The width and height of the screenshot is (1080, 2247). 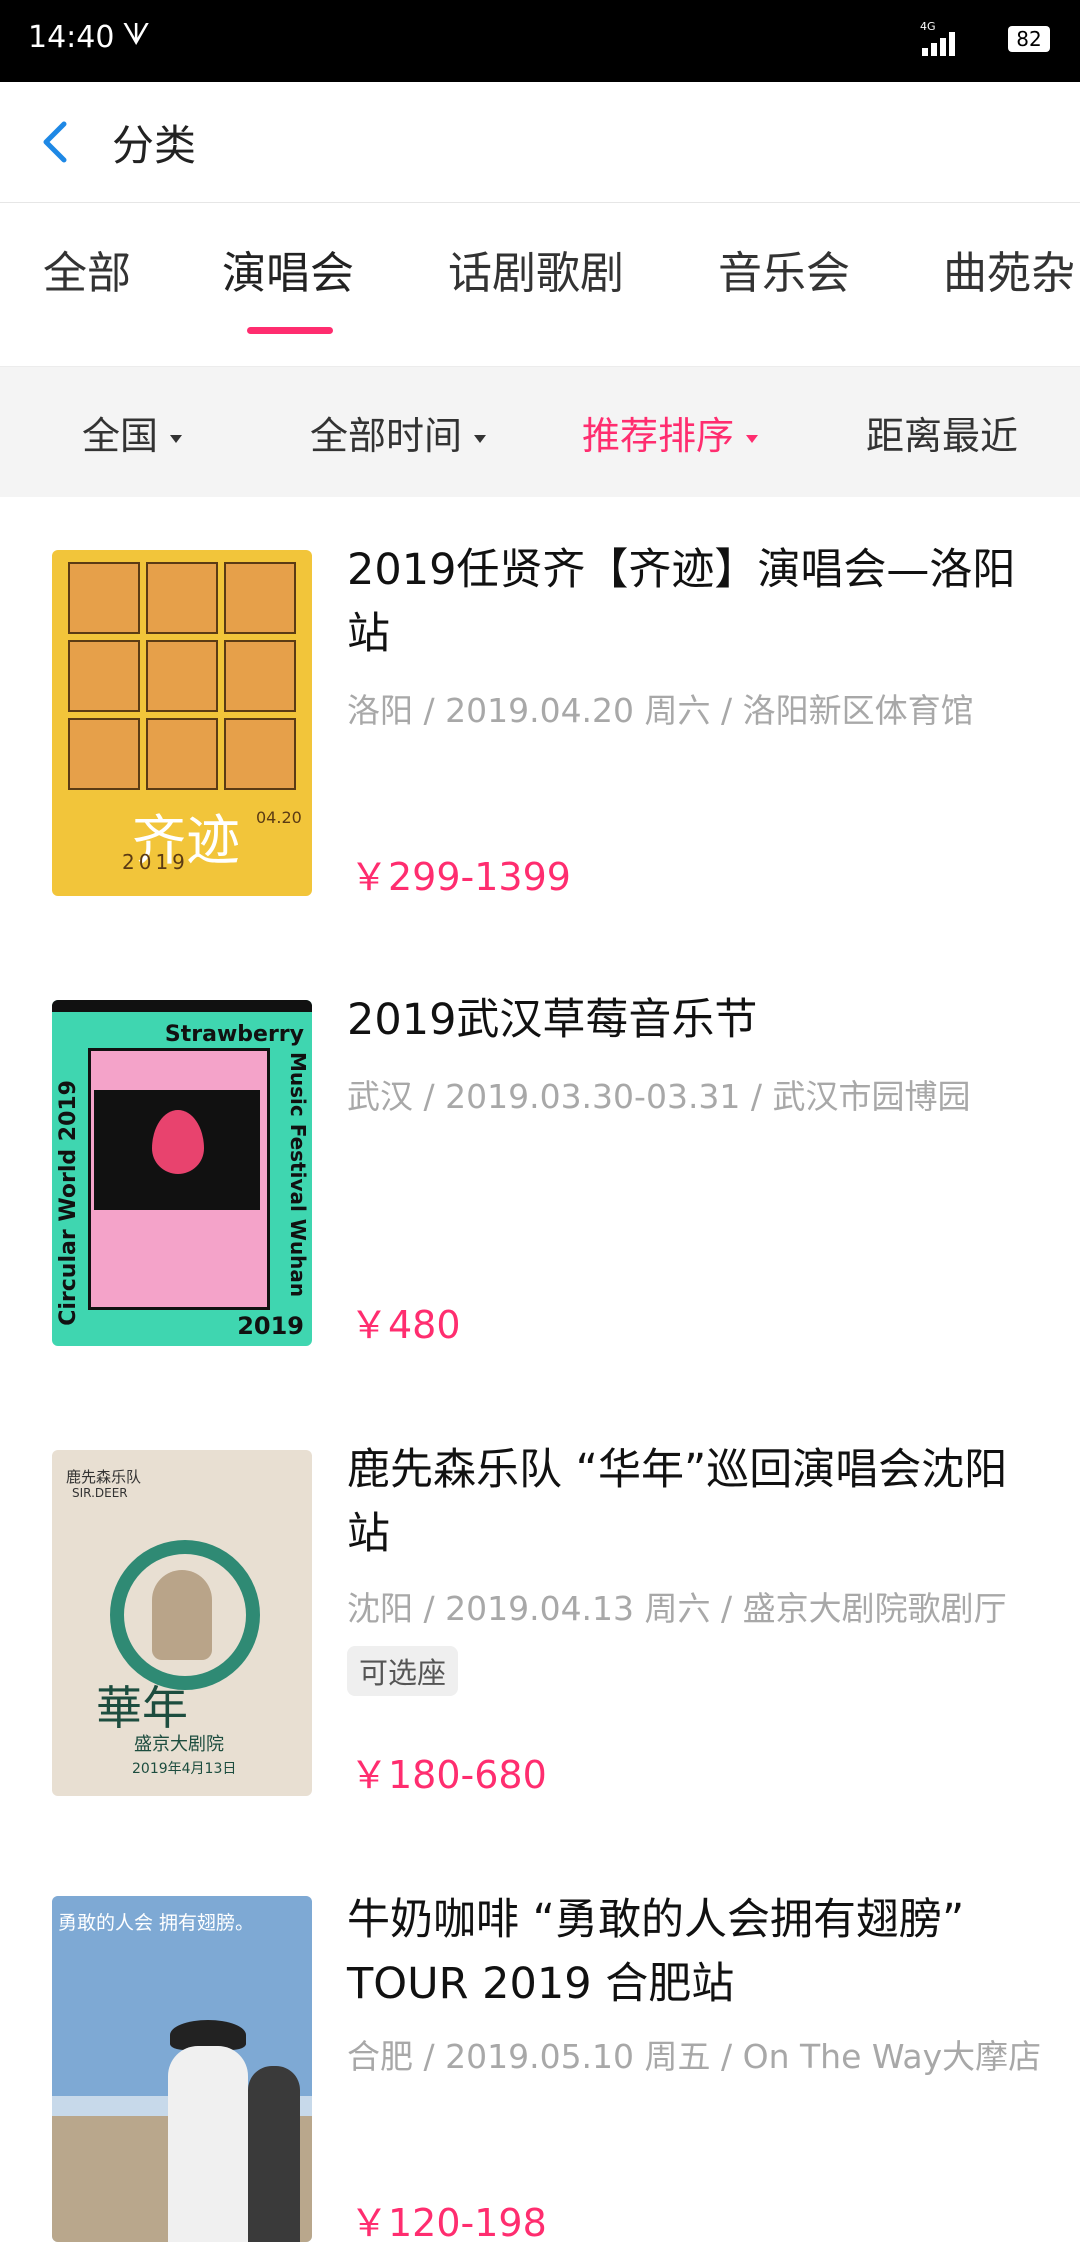 What do you see at coordinates (540, 41) in the screenshot?
I see `status-bar: 14:40 ᗐ 4G 82` at bounding box center [540, 41].